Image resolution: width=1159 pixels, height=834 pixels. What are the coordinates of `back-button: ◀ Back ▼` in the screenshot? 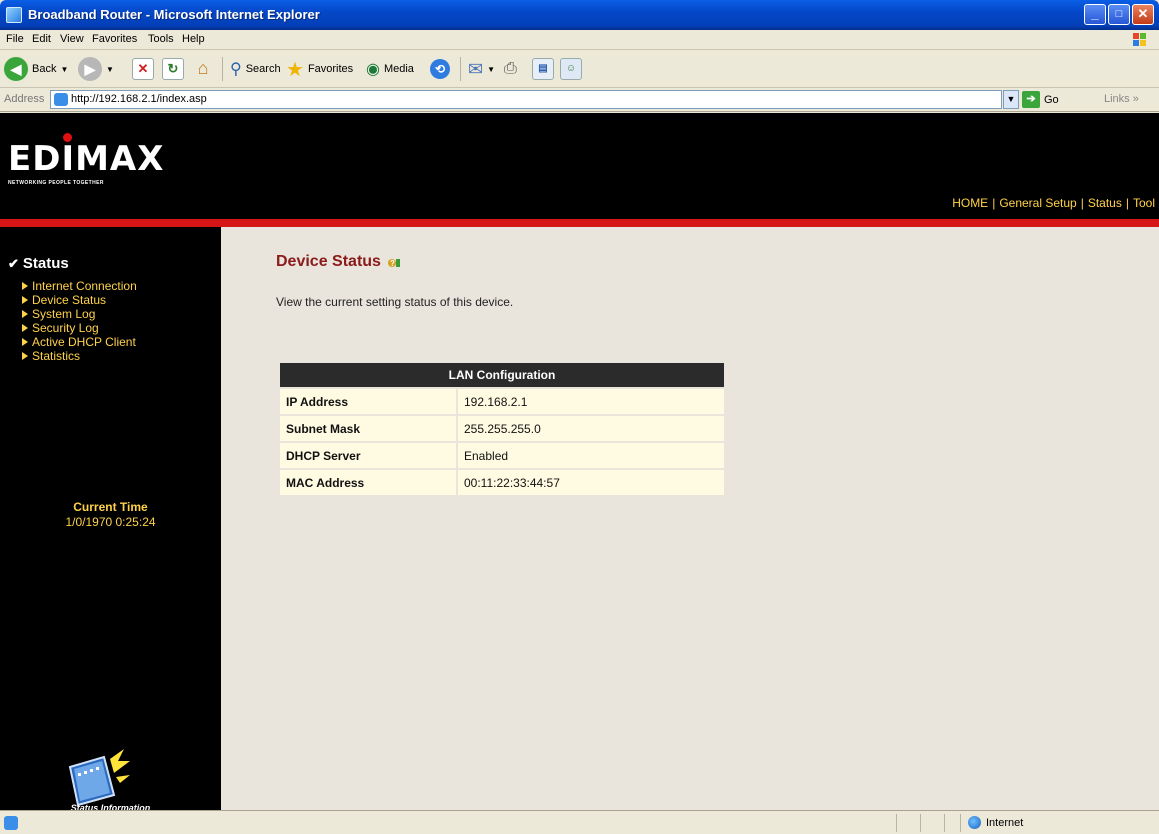 It's located at (36, 69).